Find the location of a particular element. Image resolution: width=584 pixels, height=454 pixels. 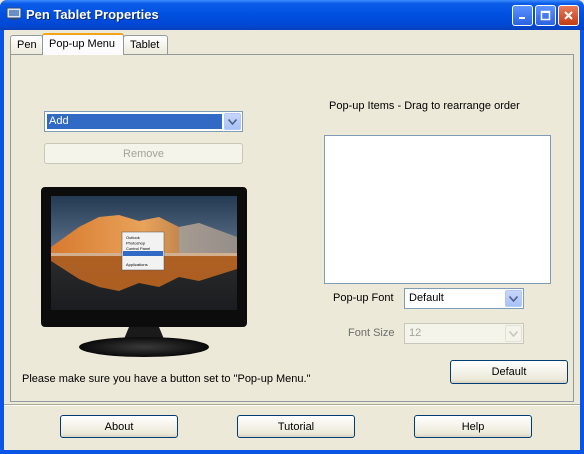

popup-font-select: Default is located at coordinates (464, 298).